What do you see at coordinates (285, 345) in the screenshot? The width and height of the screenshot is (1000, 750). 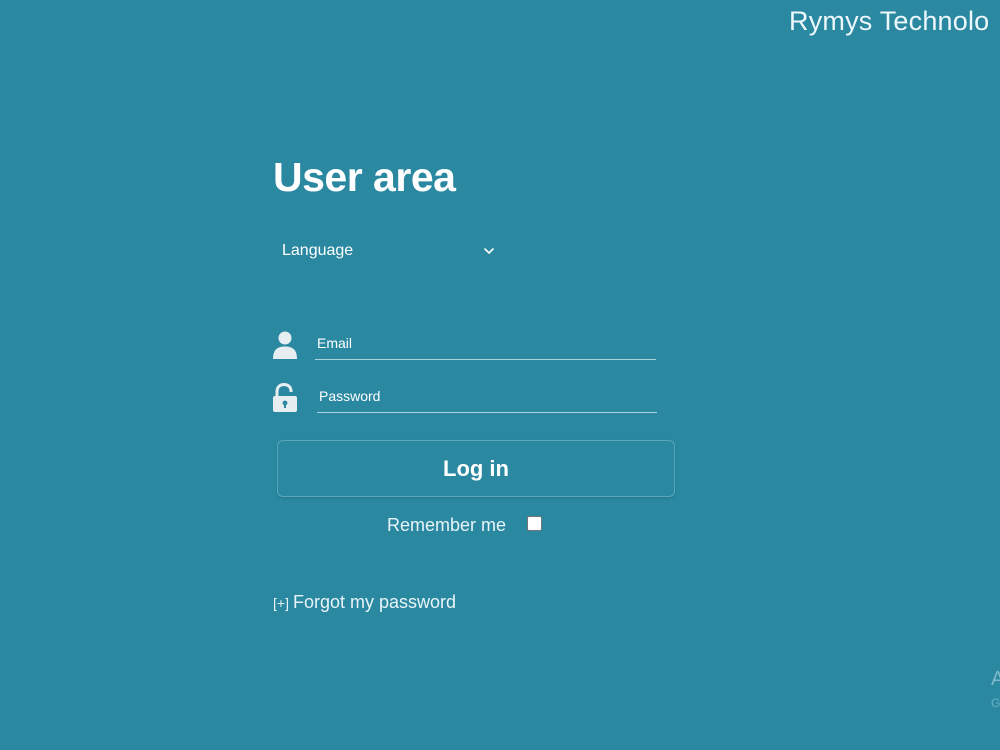 I see `user-icon` at bounding box center [285, 345].